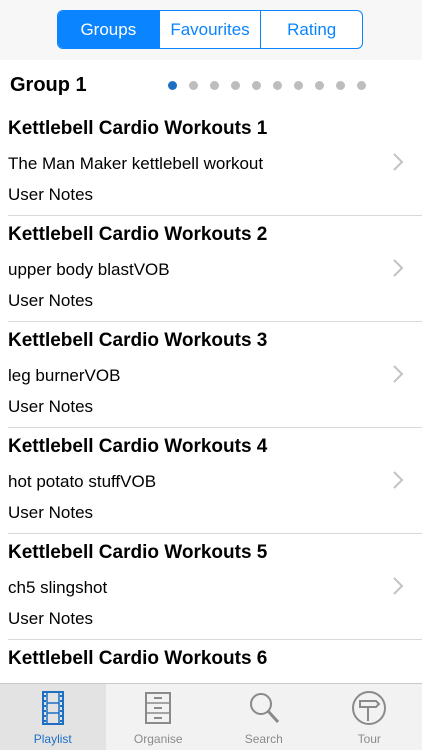 This screenshot has width=422, height=750. I want to click on segmented-control: Groups Favourites Rating, so click(210, 29).